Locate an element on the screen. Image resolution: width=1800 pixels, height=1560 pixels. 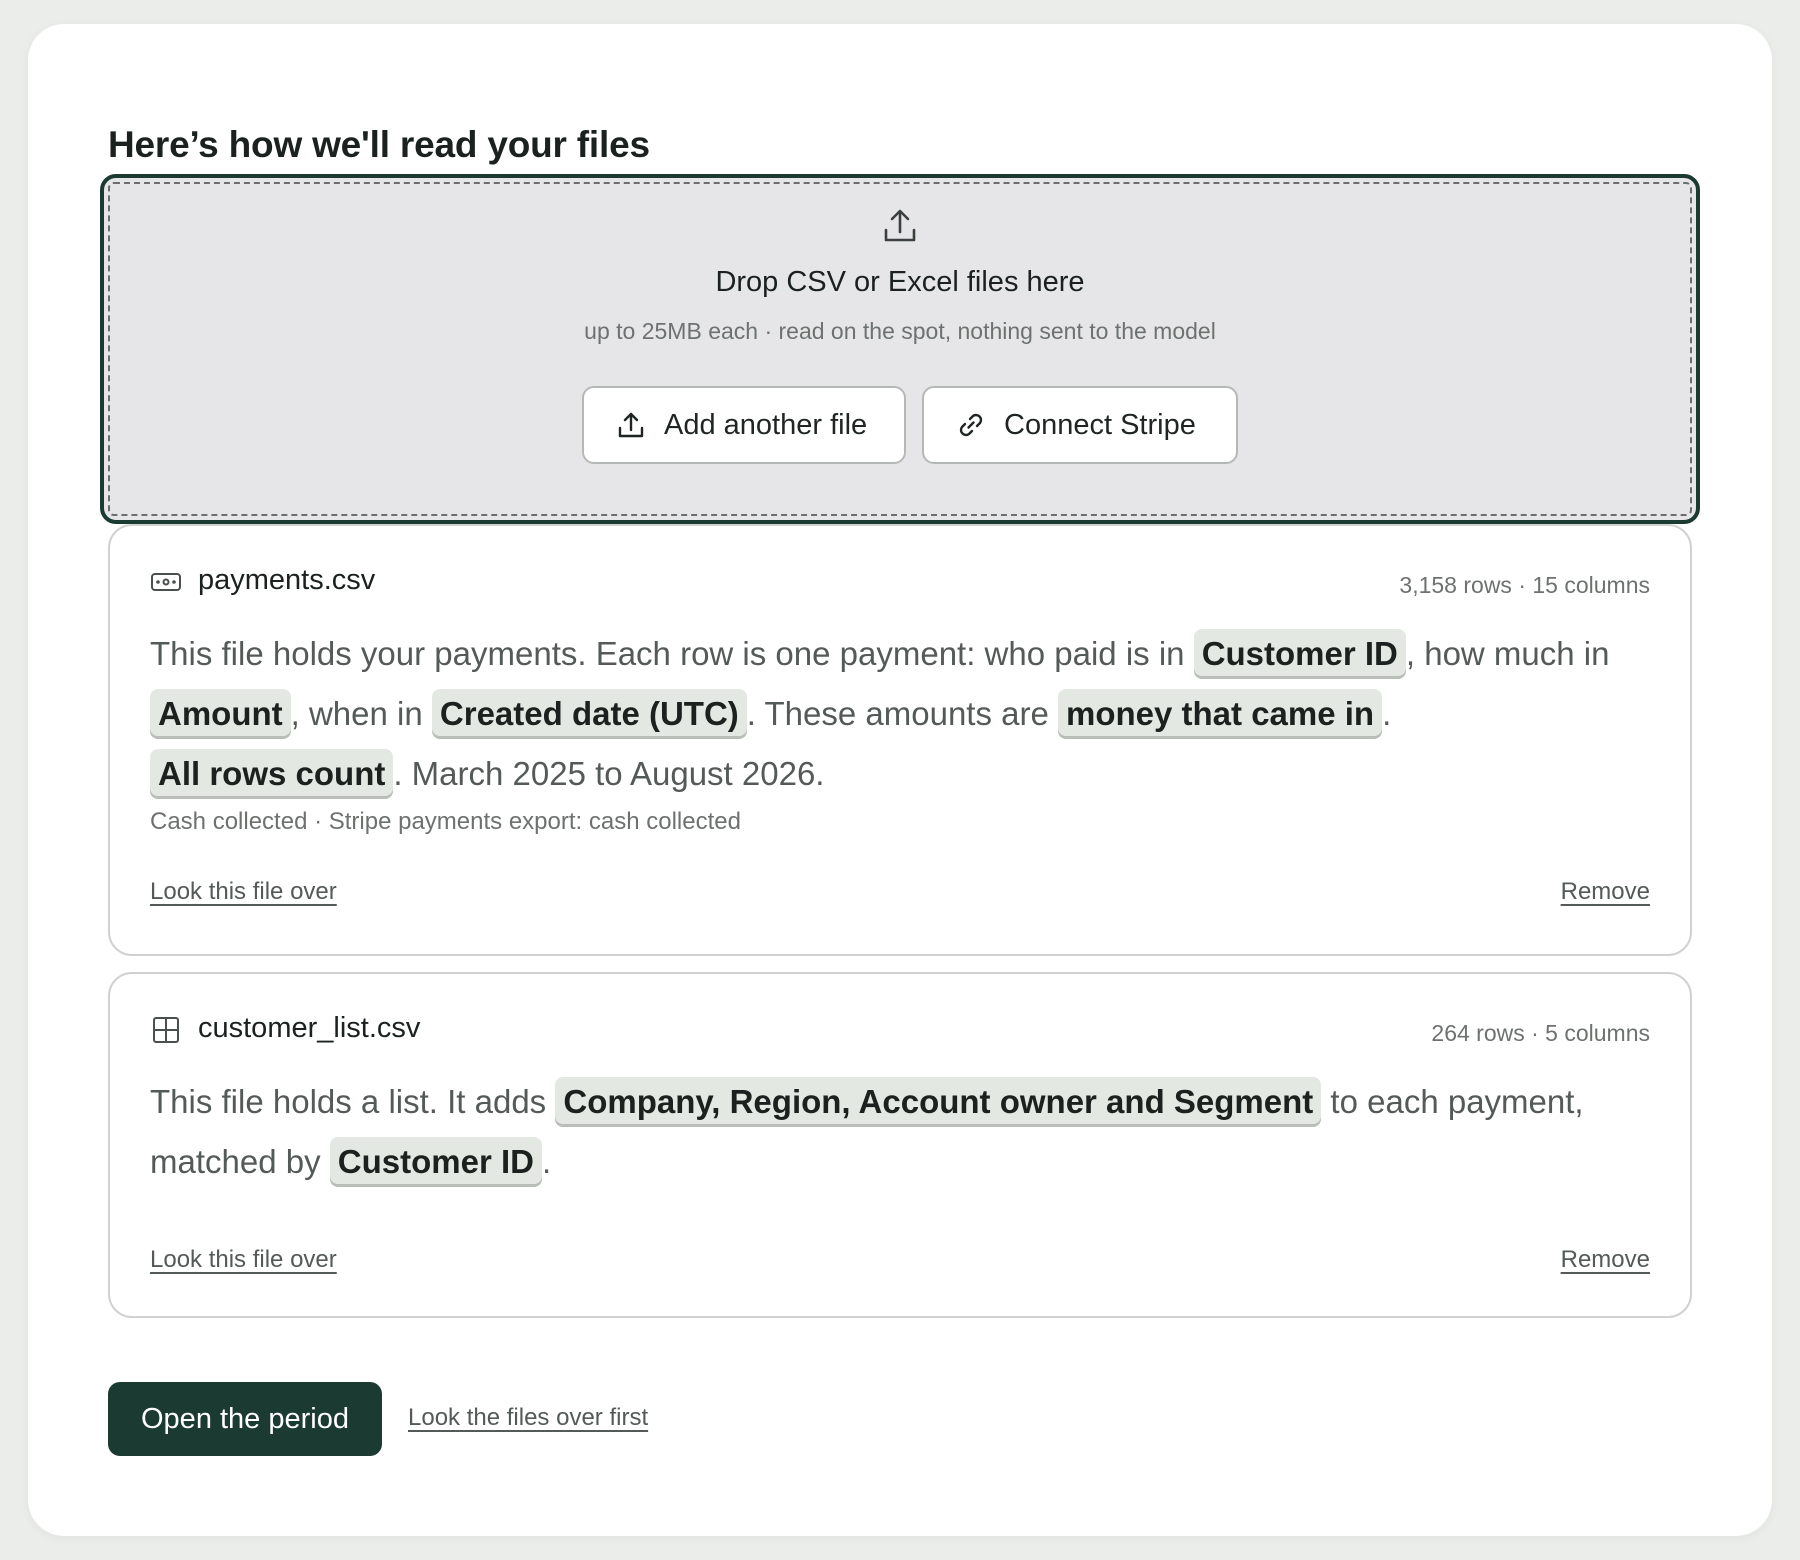
connect-stripe-button: Connect Stripe is located at coordinates (1080, 425).